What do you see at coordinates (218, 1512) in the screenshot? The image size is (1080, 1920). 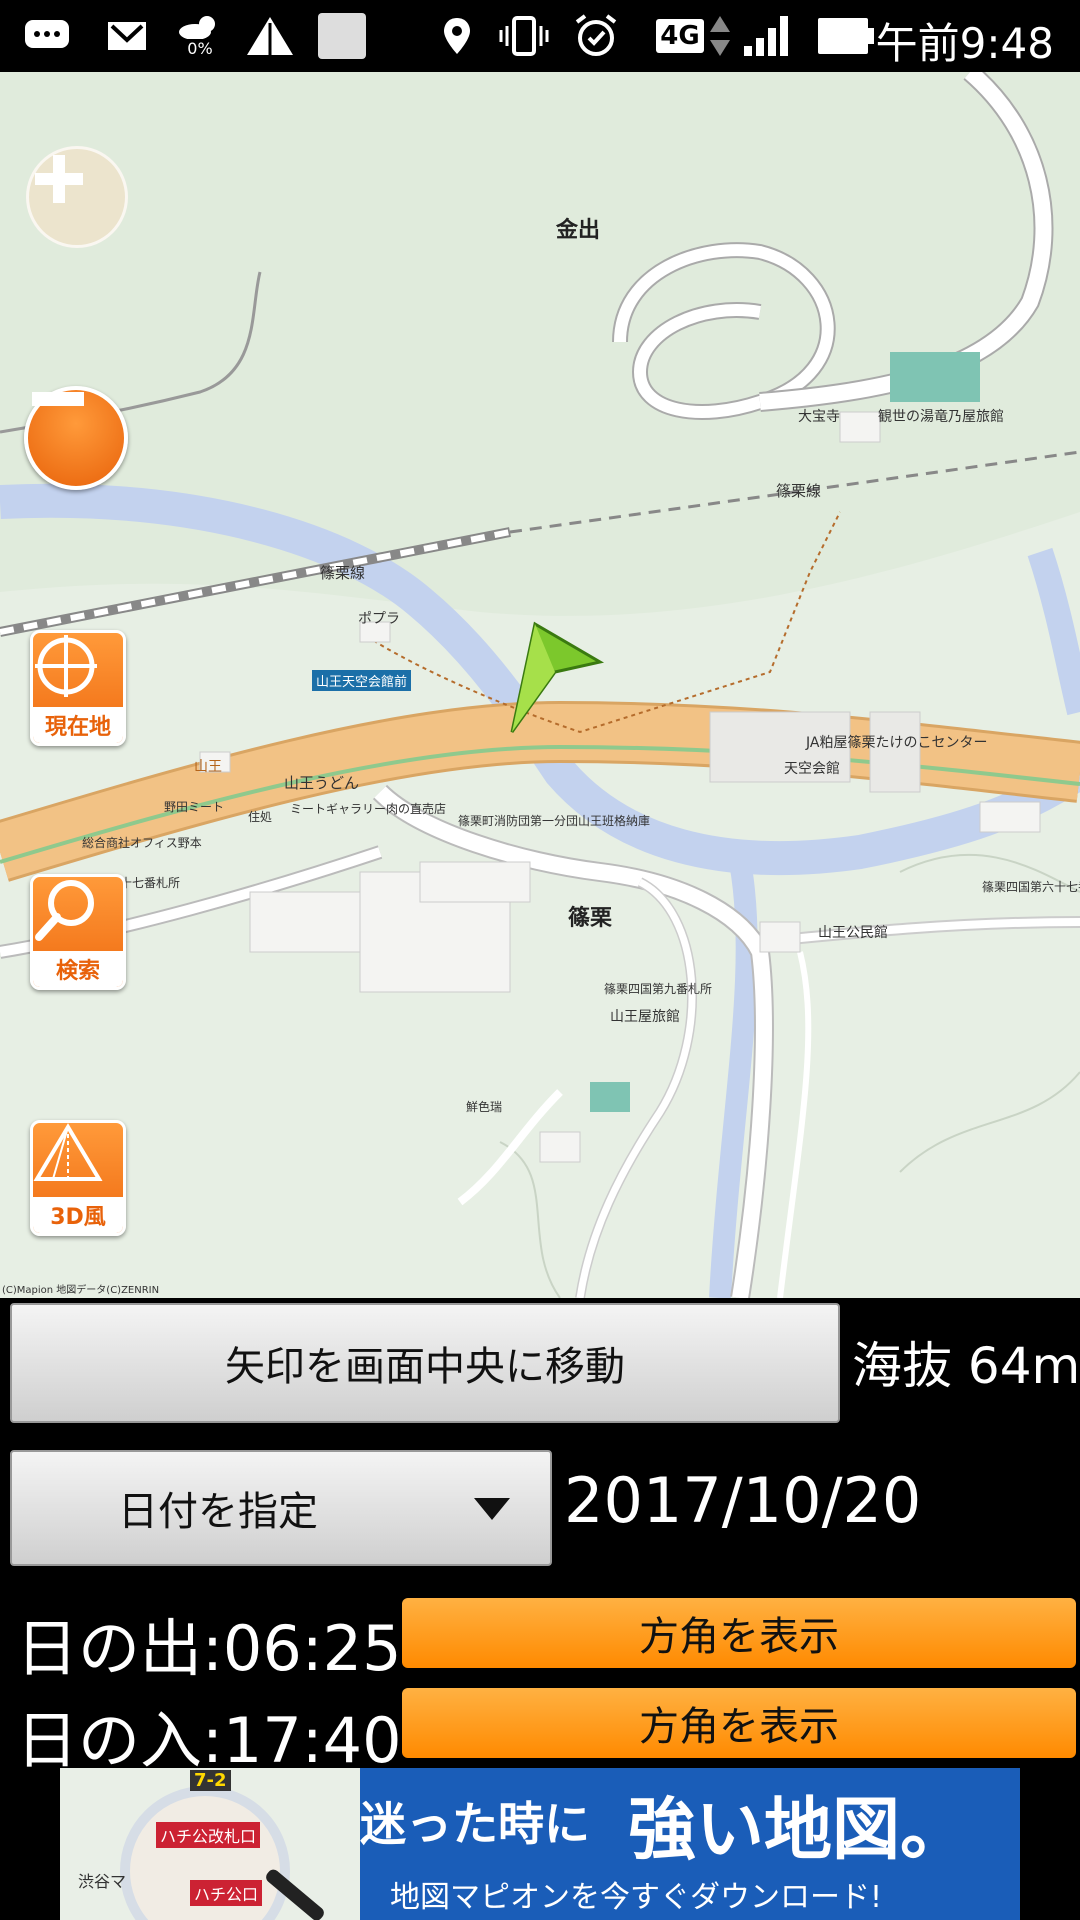 I see `date-select-label: 日付を指定` at bounding box center [218, 1512].